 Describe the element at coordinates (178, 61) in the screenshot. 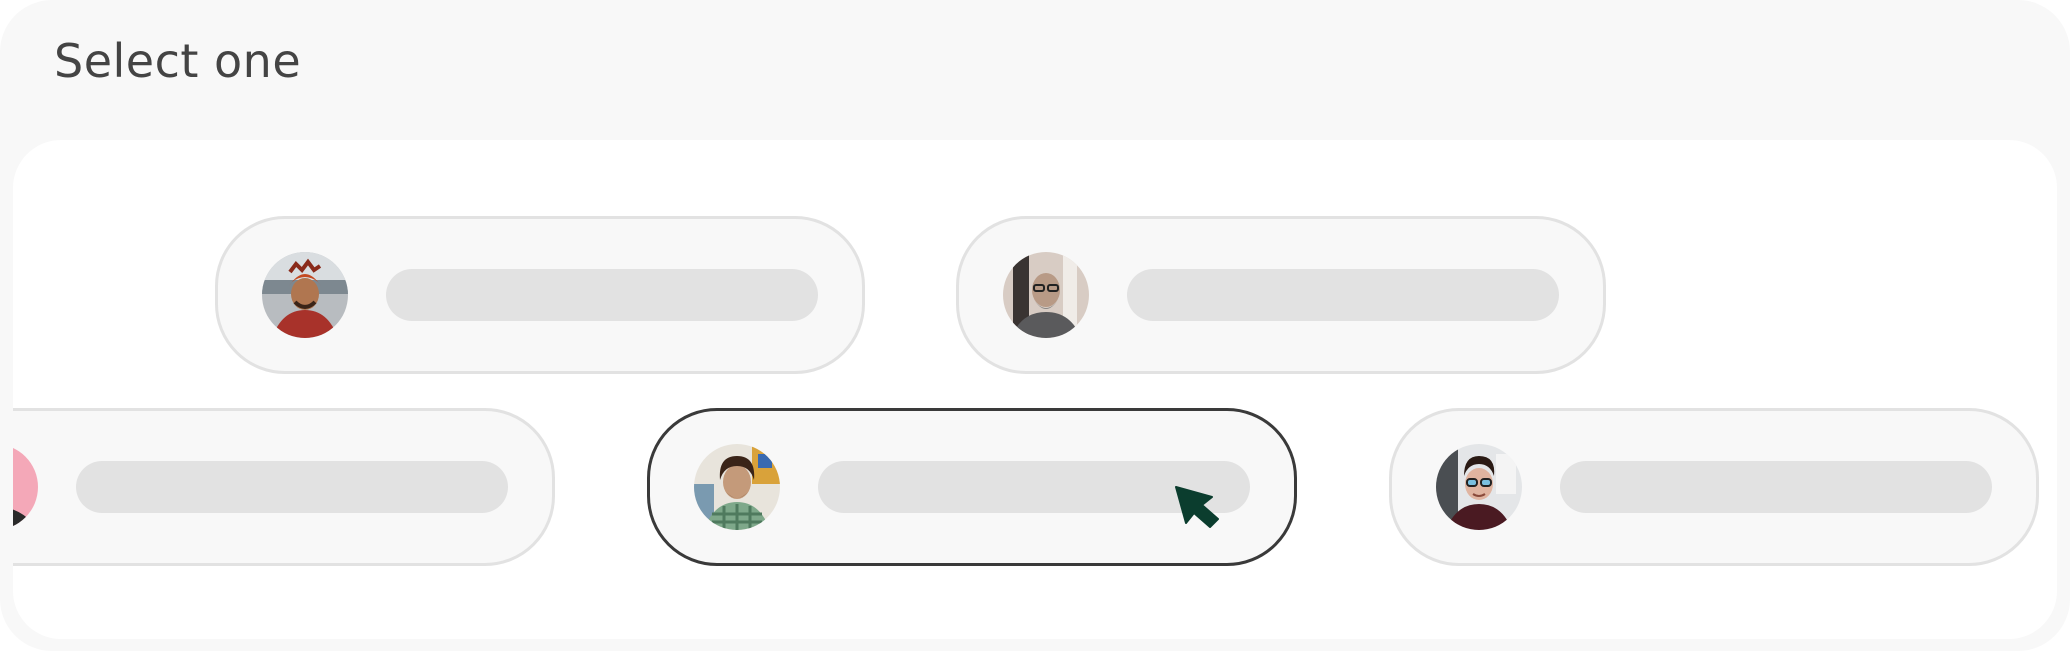

I see `page-title: Select one` at that location.